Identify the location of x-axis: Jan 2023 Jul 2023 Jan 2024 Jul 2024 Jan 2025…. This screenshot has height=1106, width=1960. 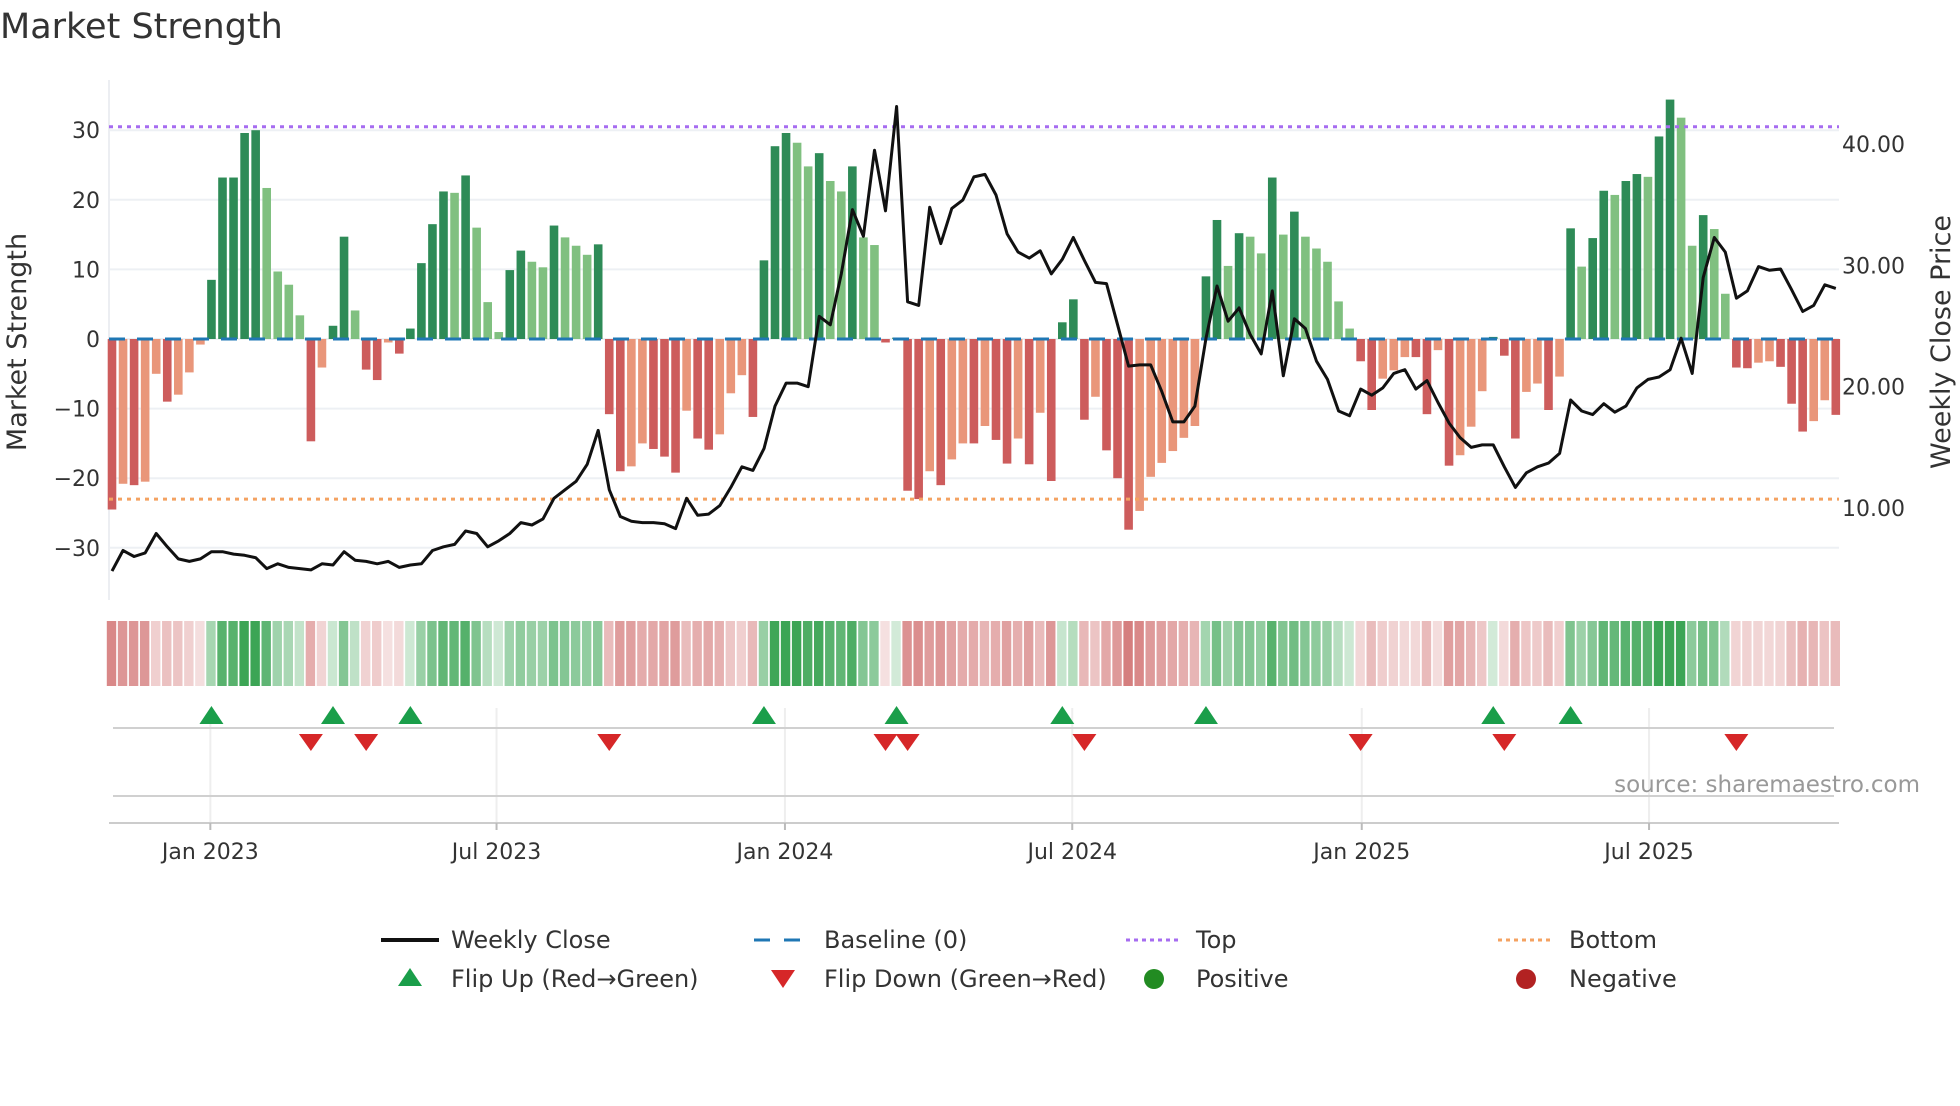
(927, 844).